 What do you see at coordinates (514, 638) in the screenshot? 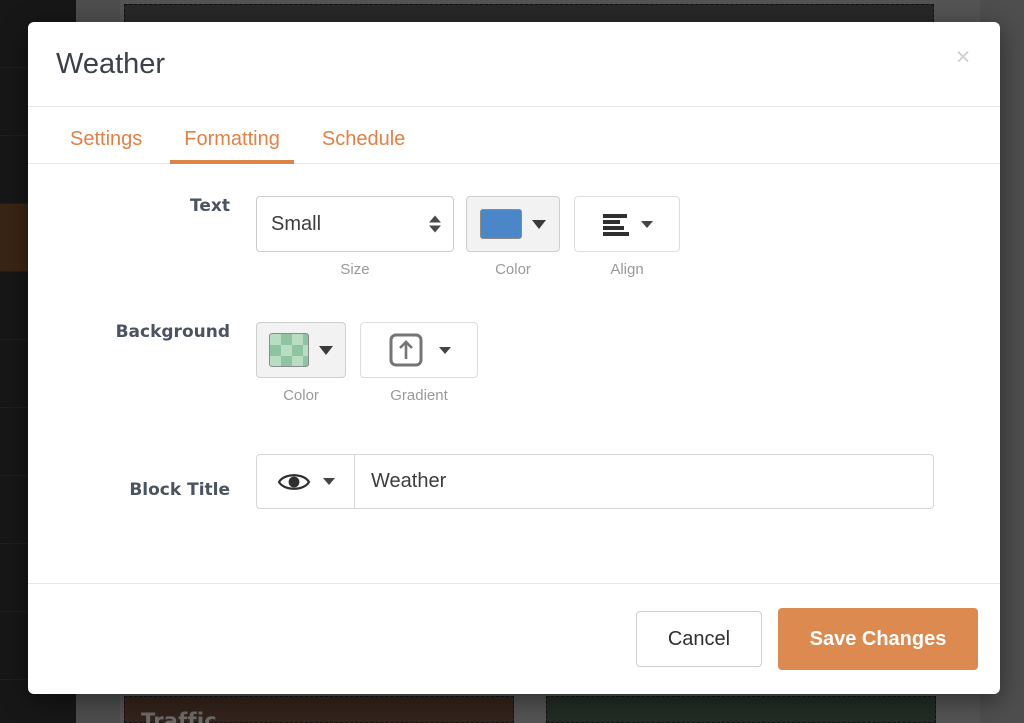
I see `modal-footer: Cancel Save Changes` at bounding box center [514, 638].